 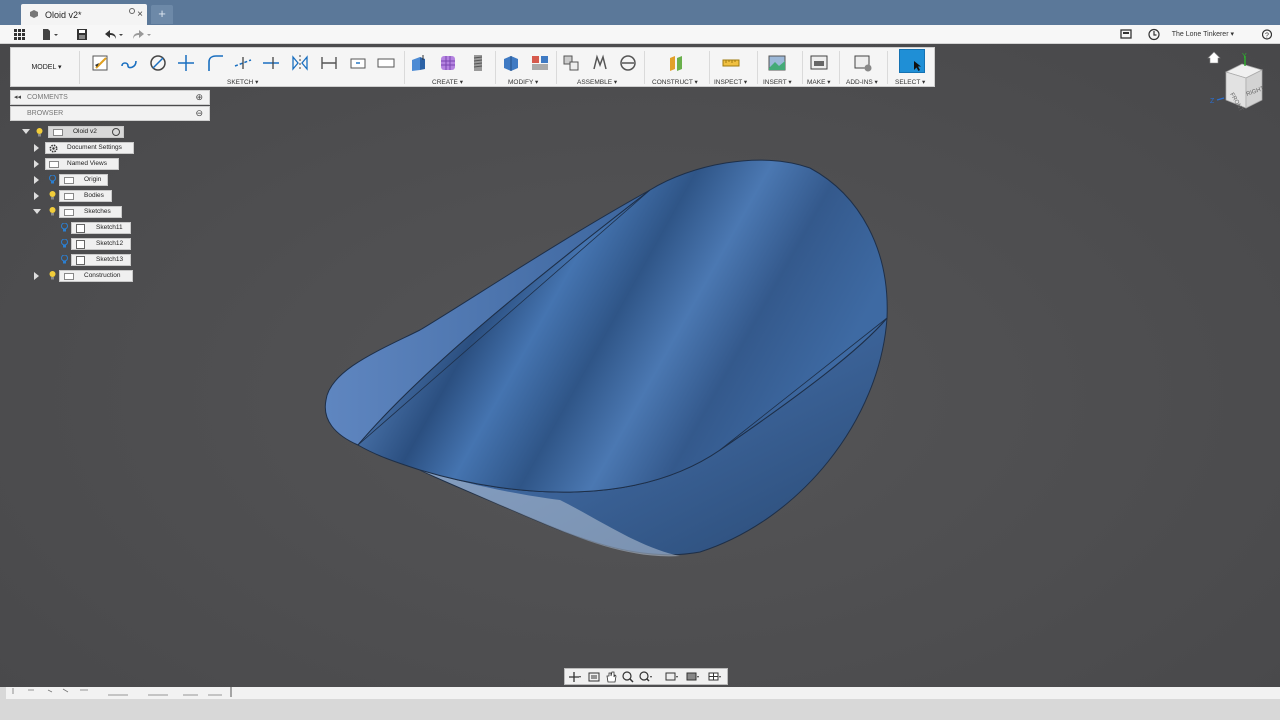 What do you see at coordinates (17, 97) in the screenshot?
I see `collapse-panel-icon: ◂◂` at bounding box center [17, 97].